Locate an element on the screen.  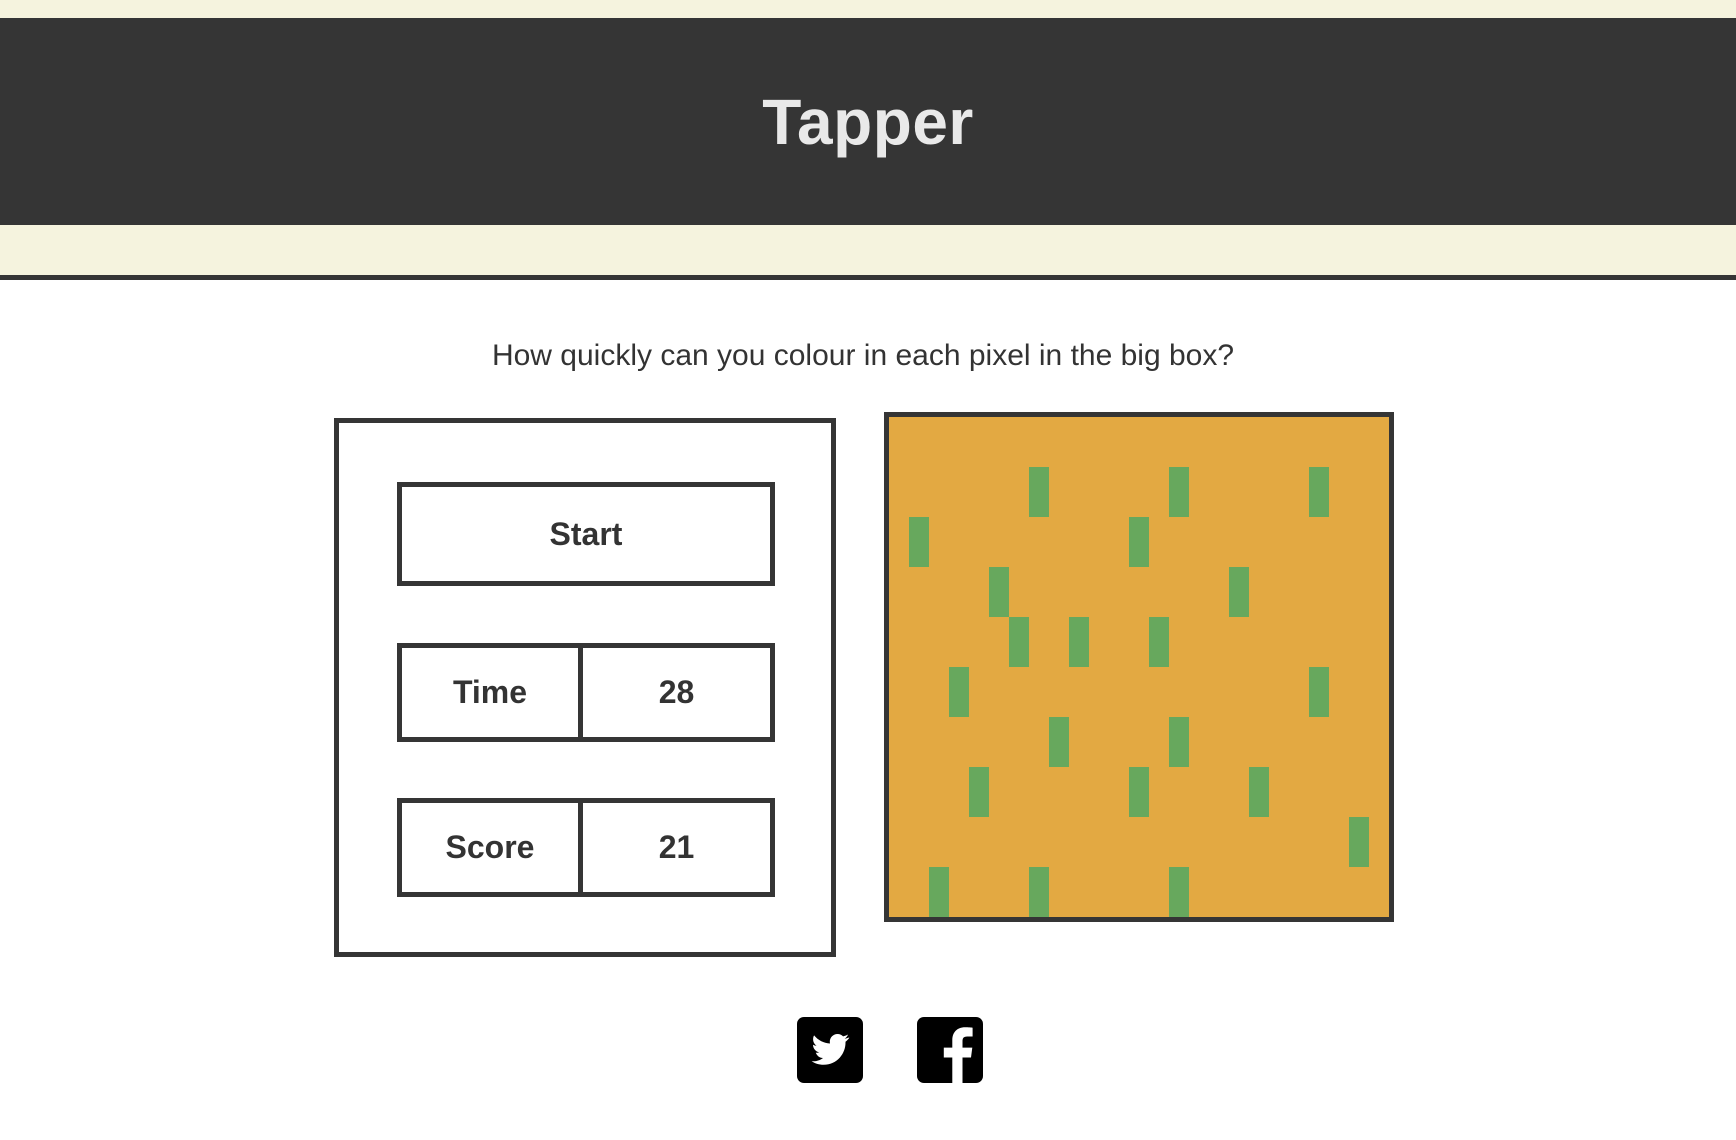
page-title: Tapper is located at coordinates (868, 121).